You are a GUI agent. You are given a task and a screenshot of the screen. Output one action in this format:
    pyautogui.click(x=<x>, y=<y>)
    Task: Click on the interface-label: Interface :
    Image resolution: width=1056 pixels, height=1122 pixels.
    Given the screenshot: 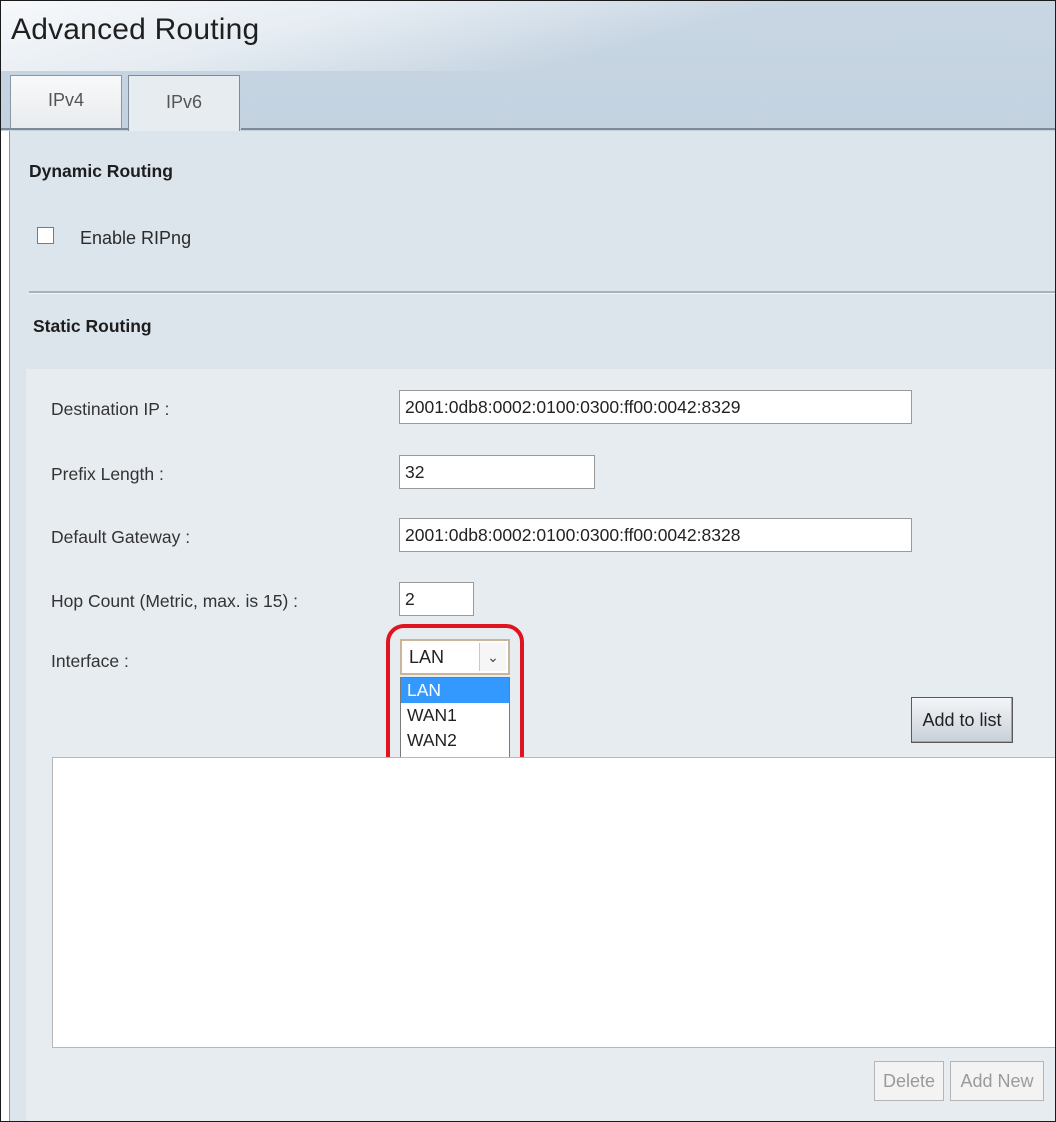 What is the action you would take?
    pyautogui.click(x=90, y=661)
    